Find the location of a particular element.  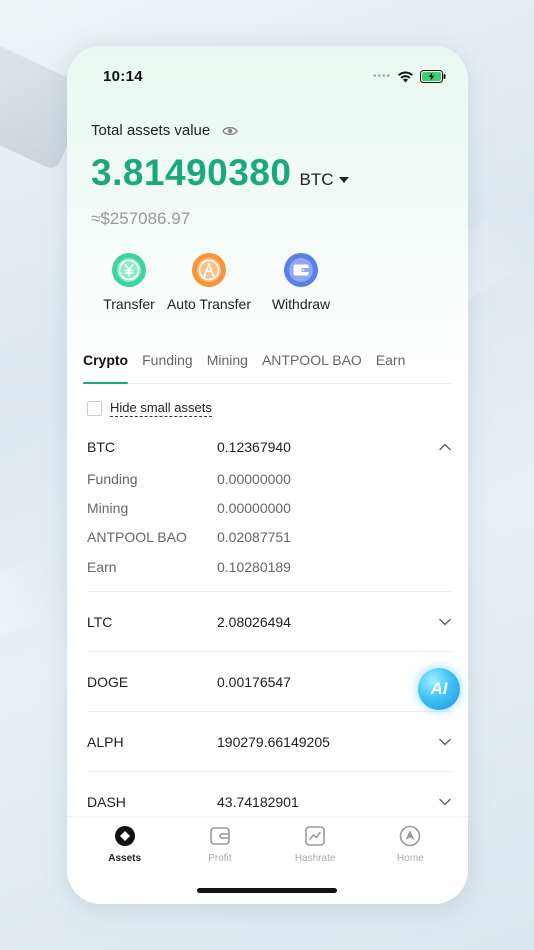

coin-value: 0.12367940 is located at coordinates (254, 447).